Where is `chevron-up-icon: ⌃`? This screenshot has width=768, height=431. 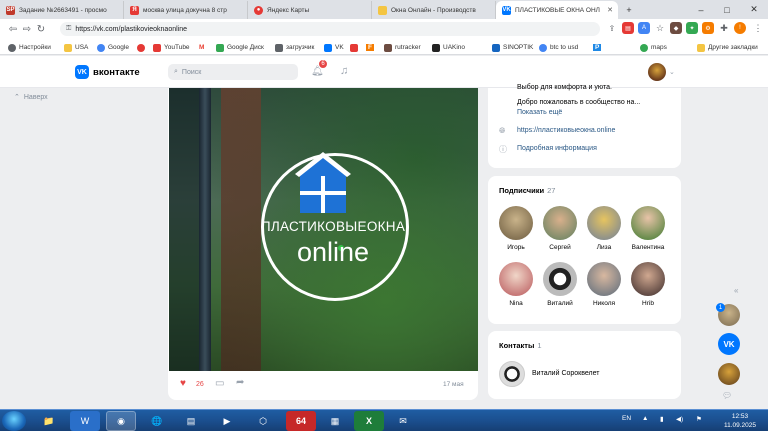 chevron-up-icon: ⌃ is located at coordinates (17, 97).